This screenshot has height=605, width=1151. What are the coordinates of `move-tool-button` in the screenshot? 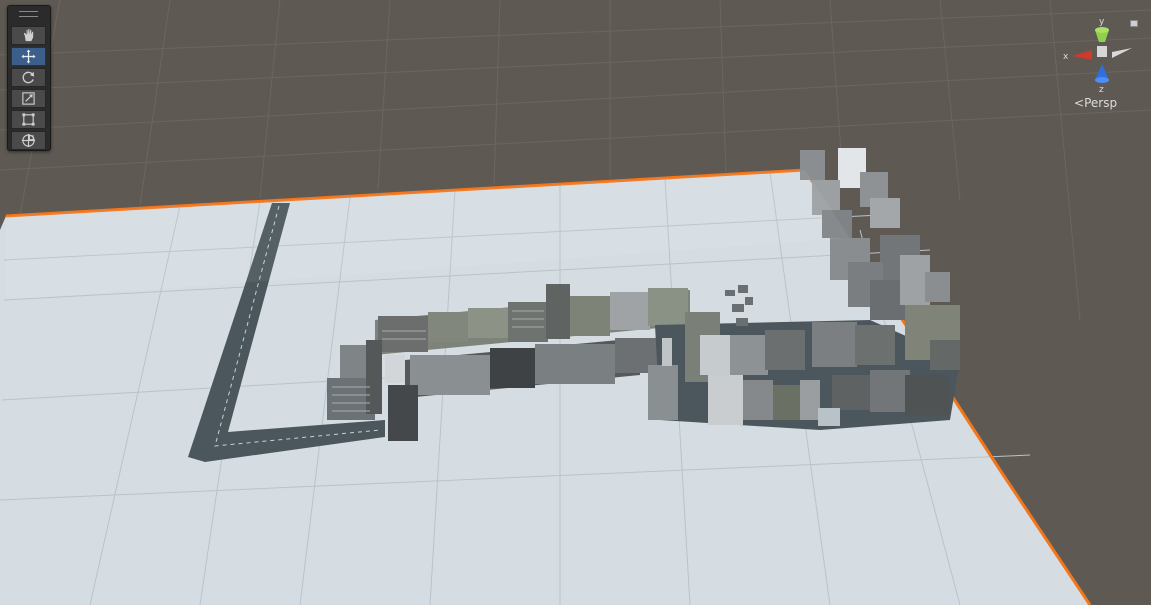 It's located at (28, 56).